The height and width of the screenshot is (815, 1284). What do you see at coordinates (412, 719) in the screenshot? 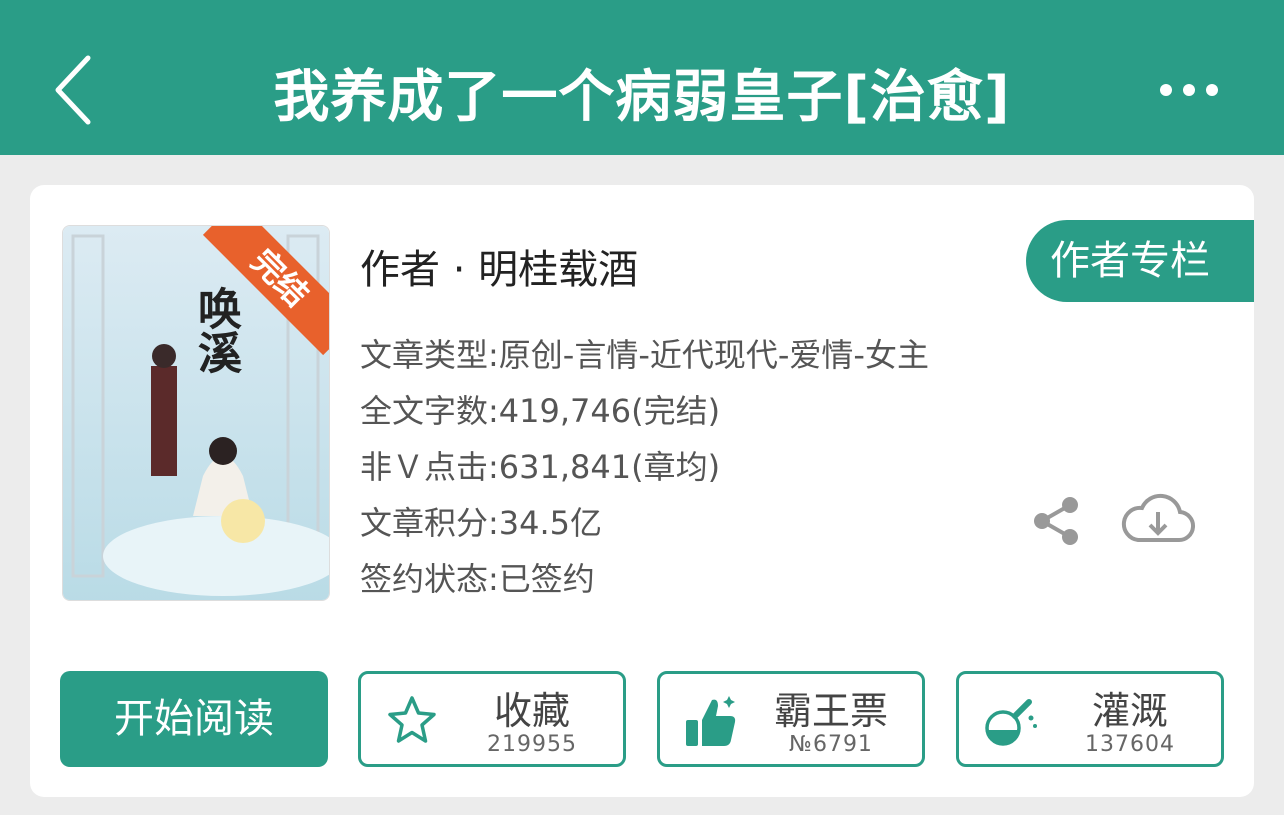
I see `star-icon` at bounding box center [412, 719].